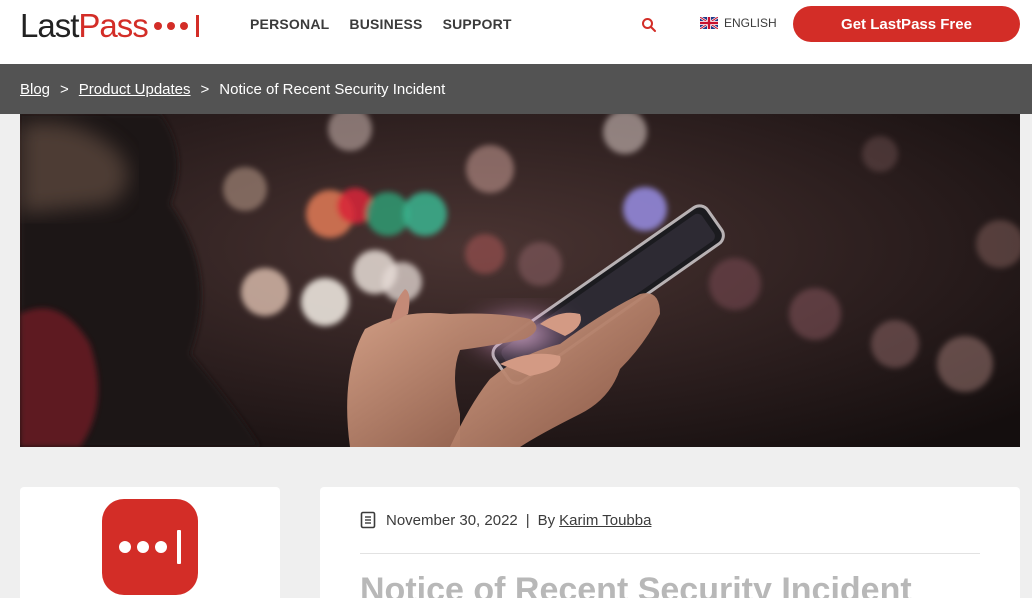  What do you see at coordinates (546, 520) in the screenshot?
I see `by-label: By` at bounding box center [546, 520].